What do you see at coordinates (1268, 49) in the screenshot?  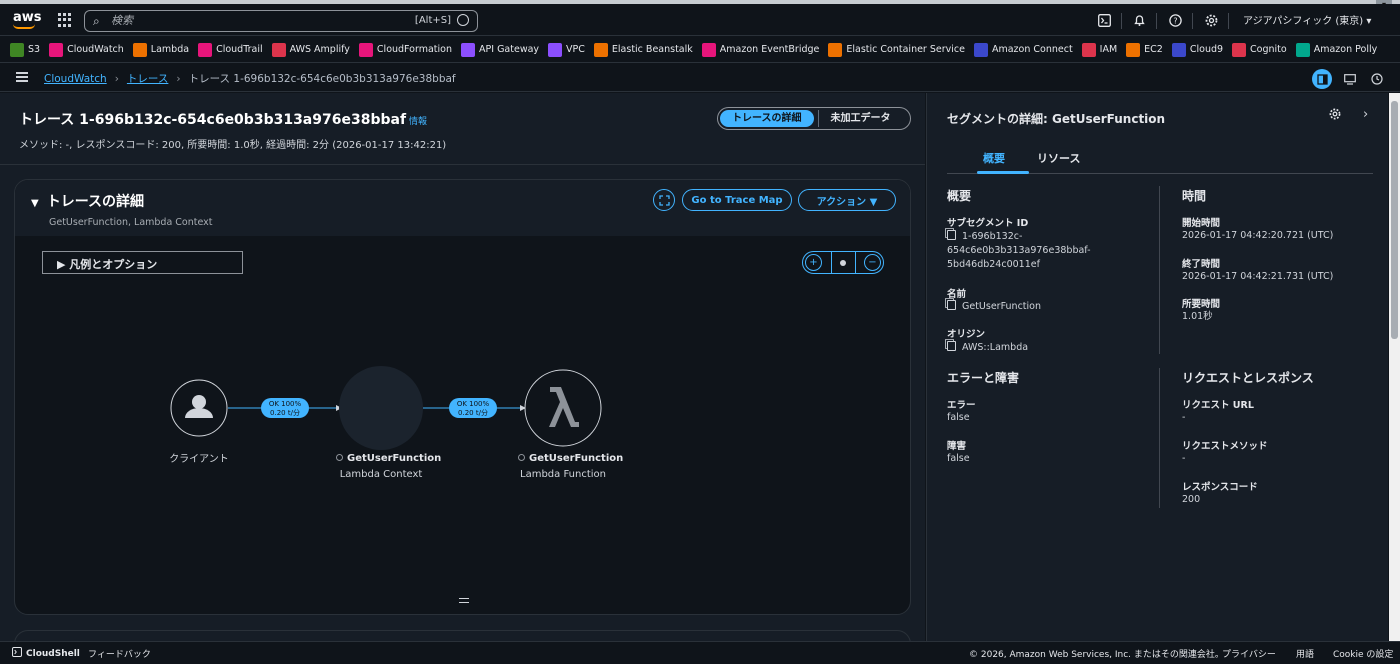 I see `favorite-label: Cognito` at bounding box center [1268, 49].